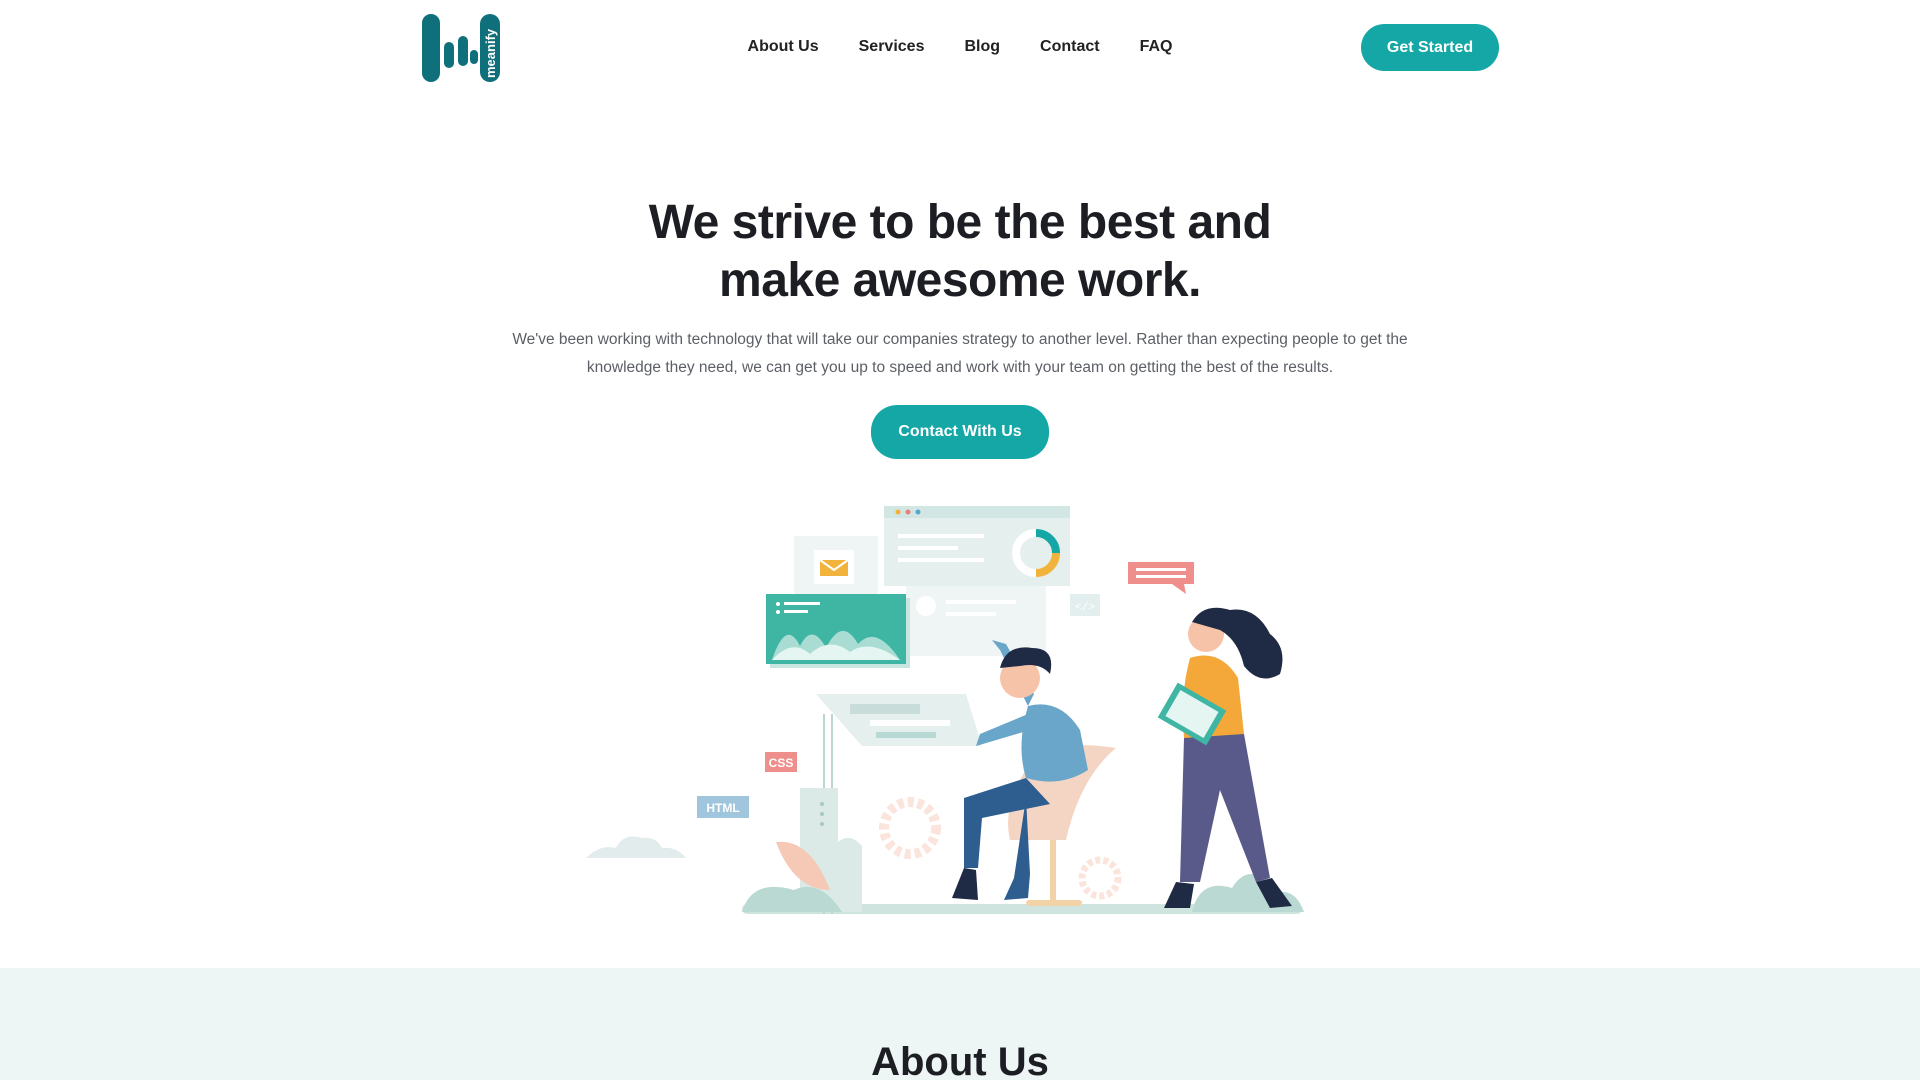 This screenshot has height=1085, width=1920. I want to click on get-started-button: Get Started, so click(1430, 47).